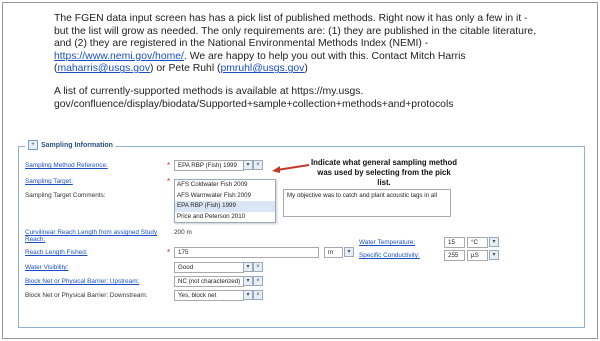 The height and width of the screenshot is (341, 600). Describe the element at coordinates (454, 242) in the screenshot. I see `water-temperature-input: 15` at that location.